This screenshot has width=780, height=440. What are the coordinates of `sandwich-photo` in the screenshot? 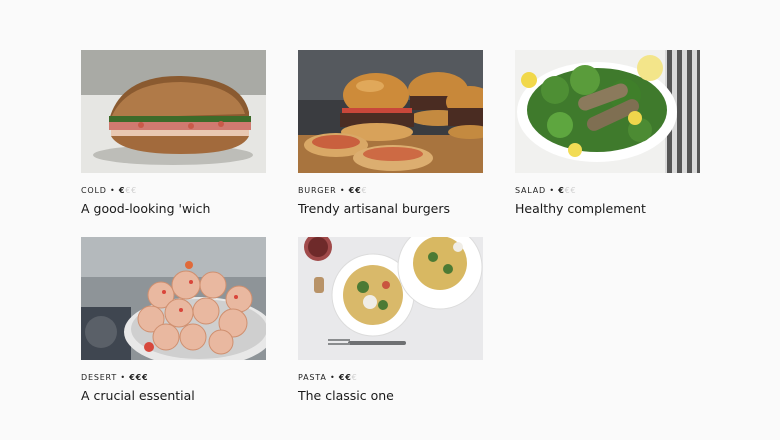 It's located at (173, 111).